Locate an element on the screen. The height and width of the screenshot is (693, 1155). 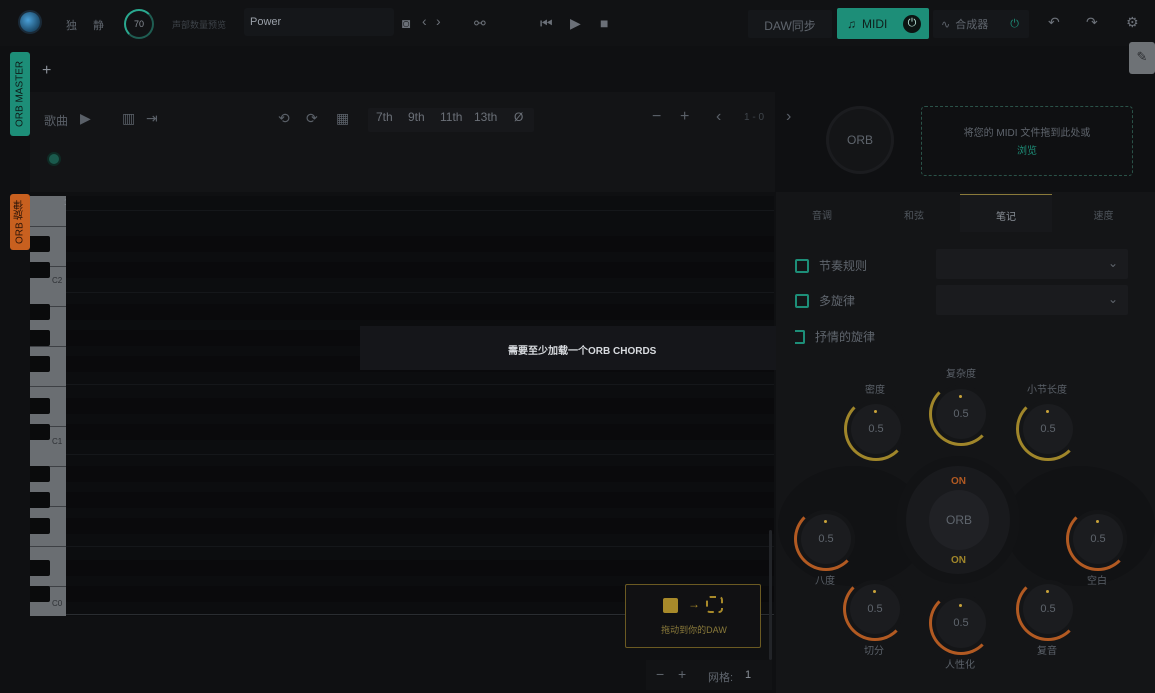
skip-back-icon: ⏮ is located at coordinates (546, 23).